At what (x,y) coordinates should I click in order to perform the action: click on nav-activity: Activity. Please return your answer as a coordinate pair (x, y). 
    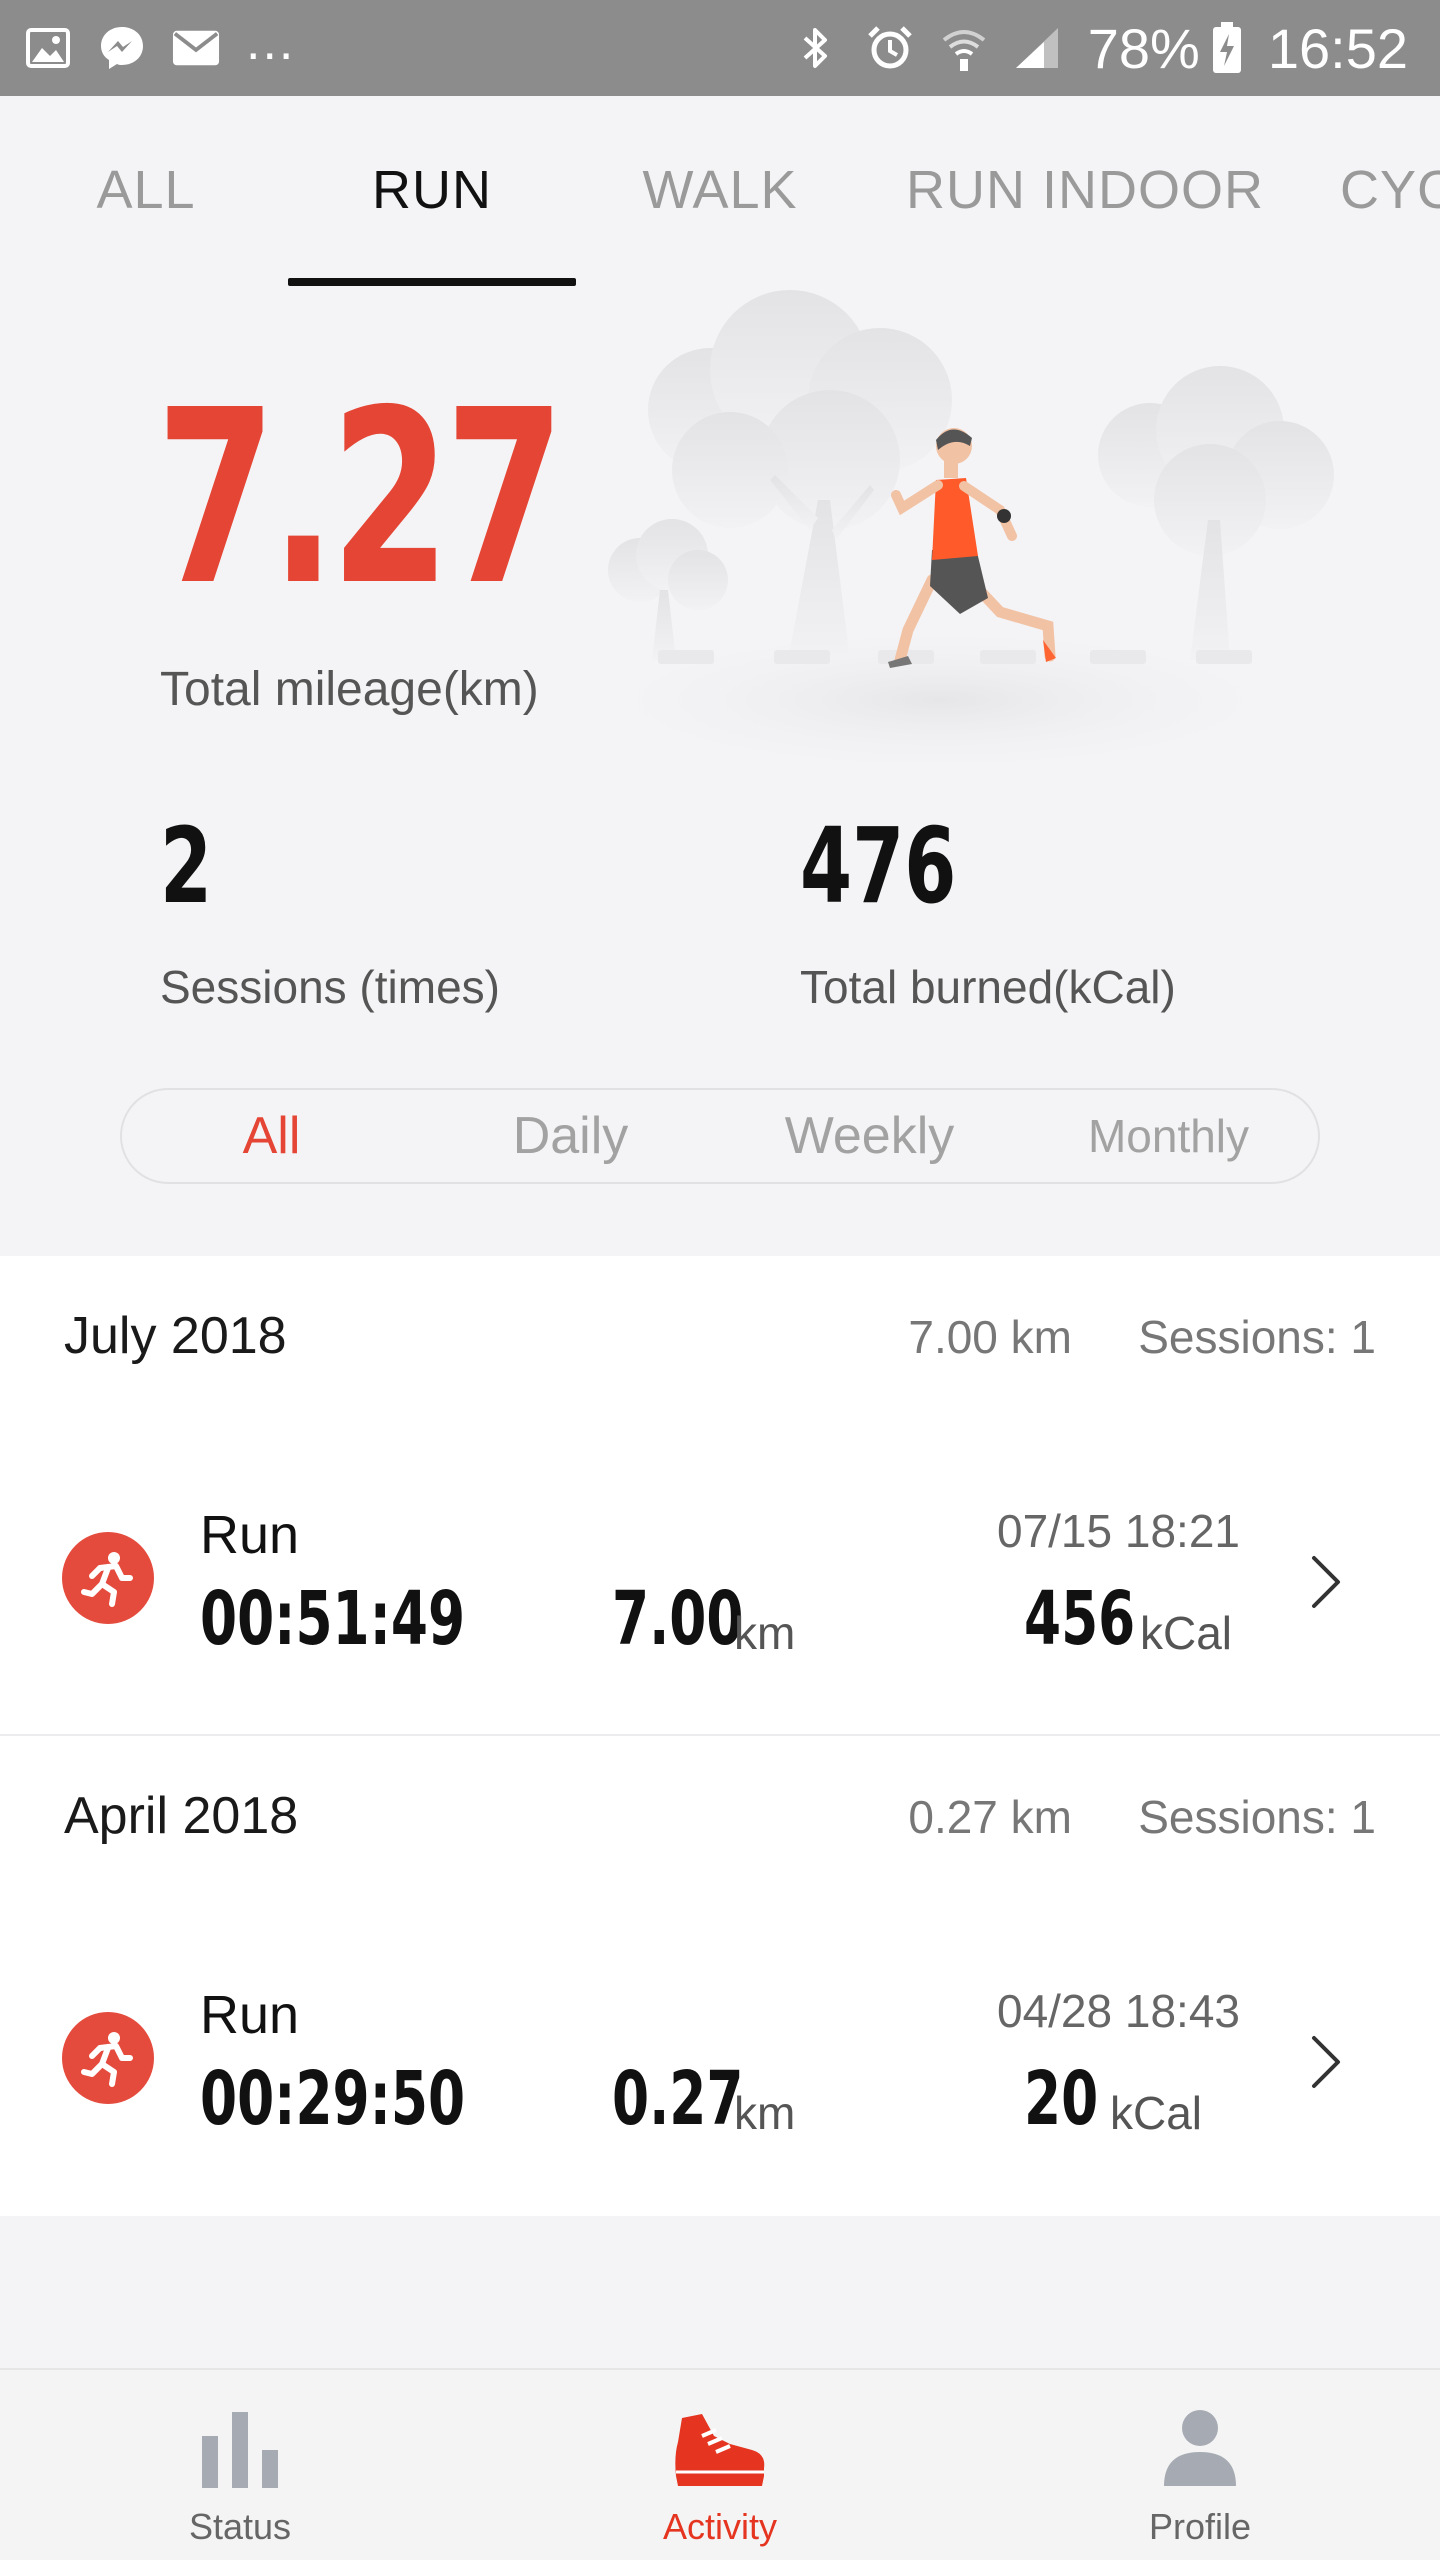
    Looking at the image, I should click on (720, 2465).